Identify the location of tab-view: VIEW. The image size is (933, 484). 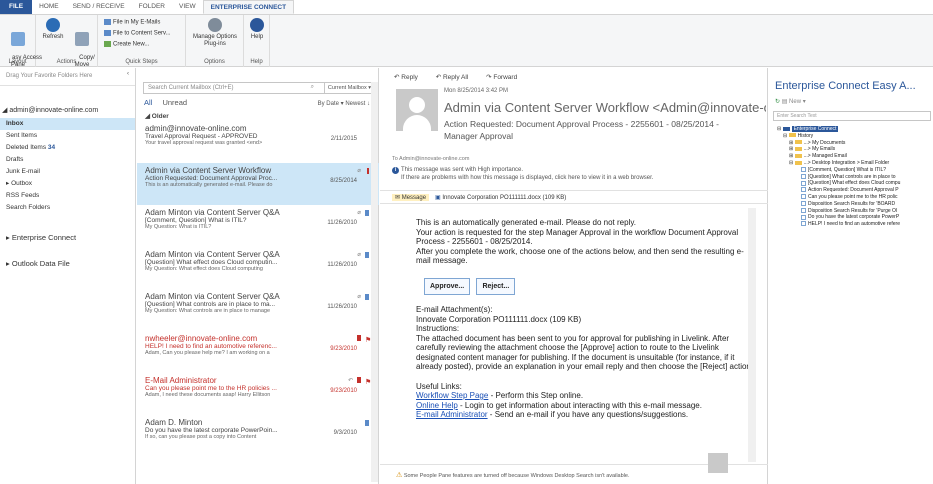
(187, 7).